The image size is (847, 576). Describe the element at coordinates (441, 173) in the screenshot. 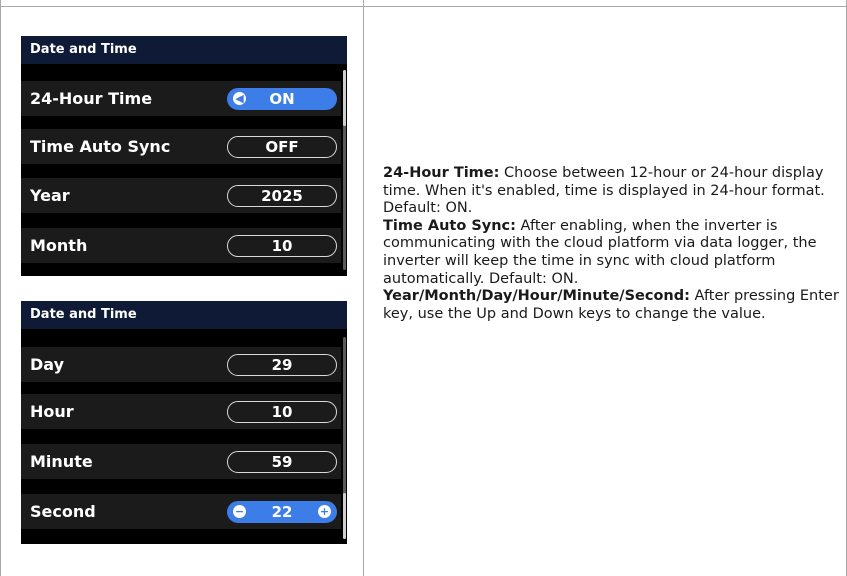

I see `description-term: 24-Hour Time:` at that location.